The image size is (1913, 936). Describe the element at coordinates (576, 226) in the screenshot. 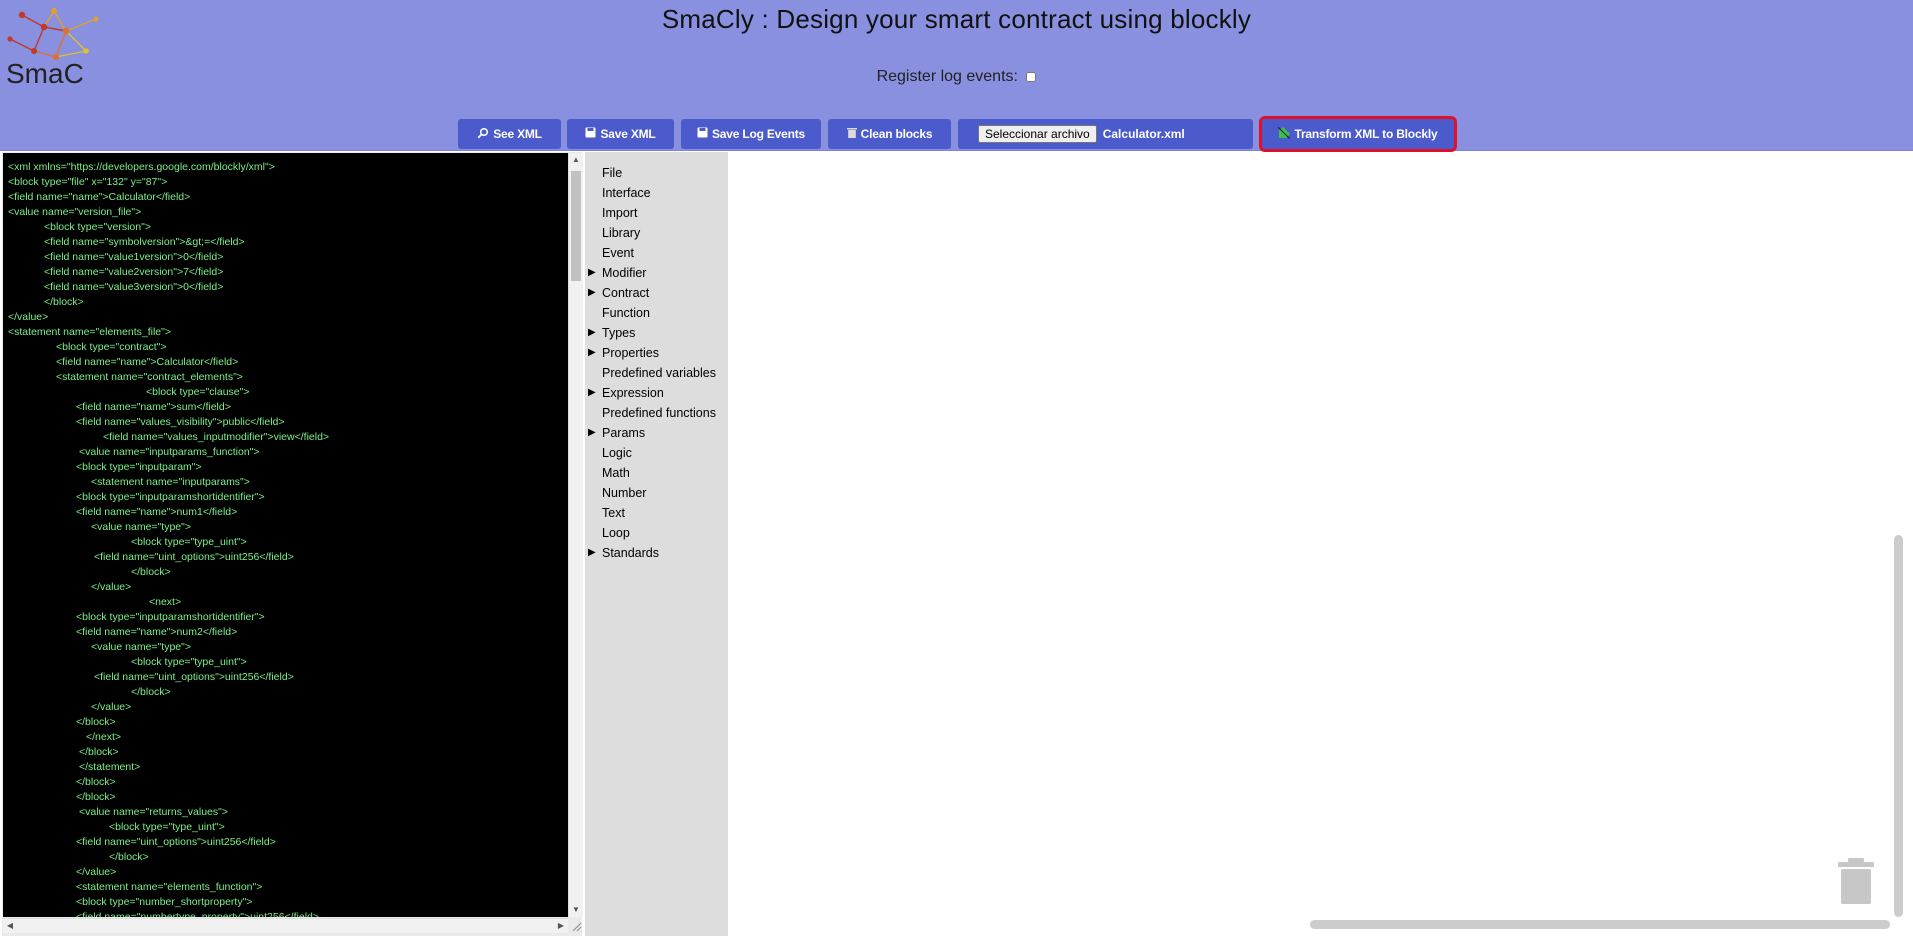

I see `scroll-thumb` at that location.